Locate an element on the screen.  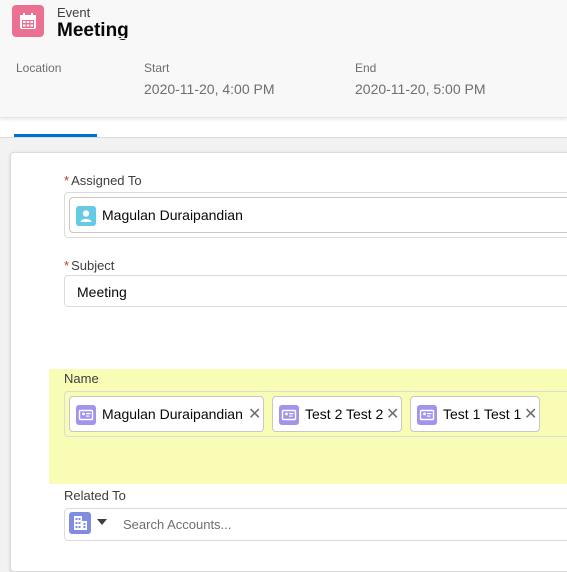
name-pill-label: Test 2 Test 2 is located at coordinates (344, 414).